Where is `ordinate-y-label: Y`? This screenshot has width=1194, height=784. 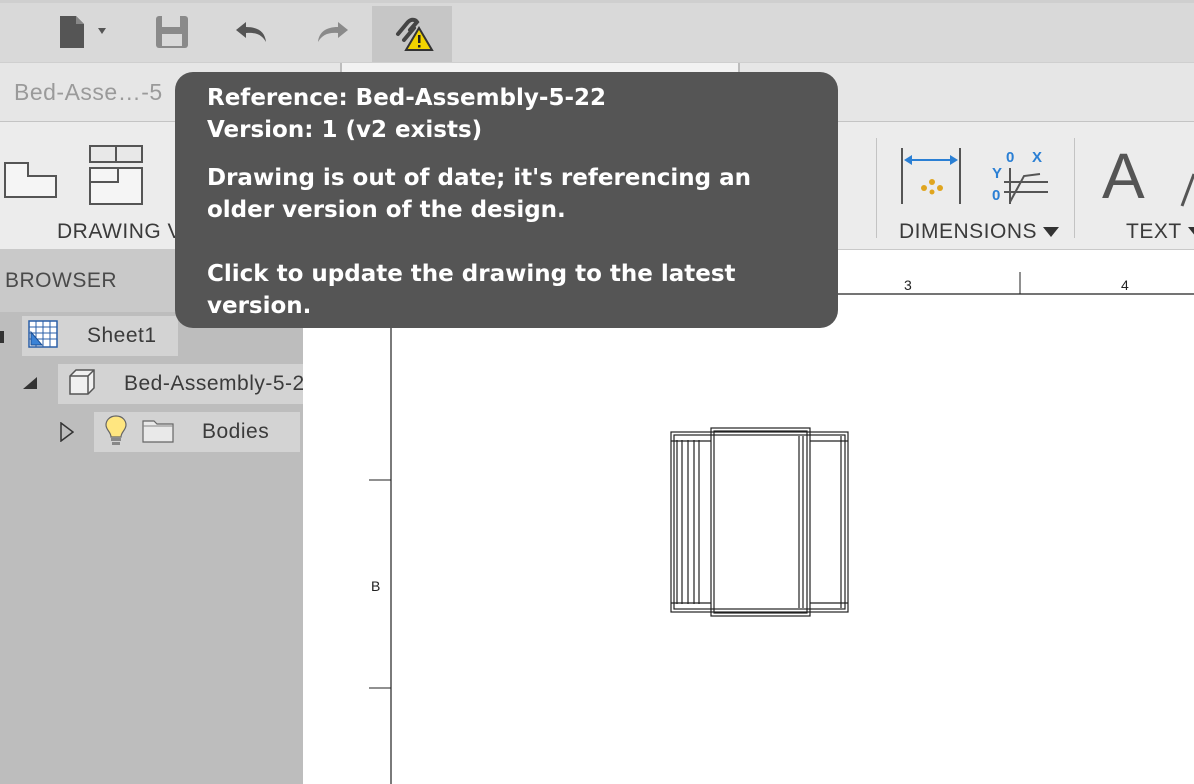 ordinate-y-label: Y is located at coordinates (997, 173).